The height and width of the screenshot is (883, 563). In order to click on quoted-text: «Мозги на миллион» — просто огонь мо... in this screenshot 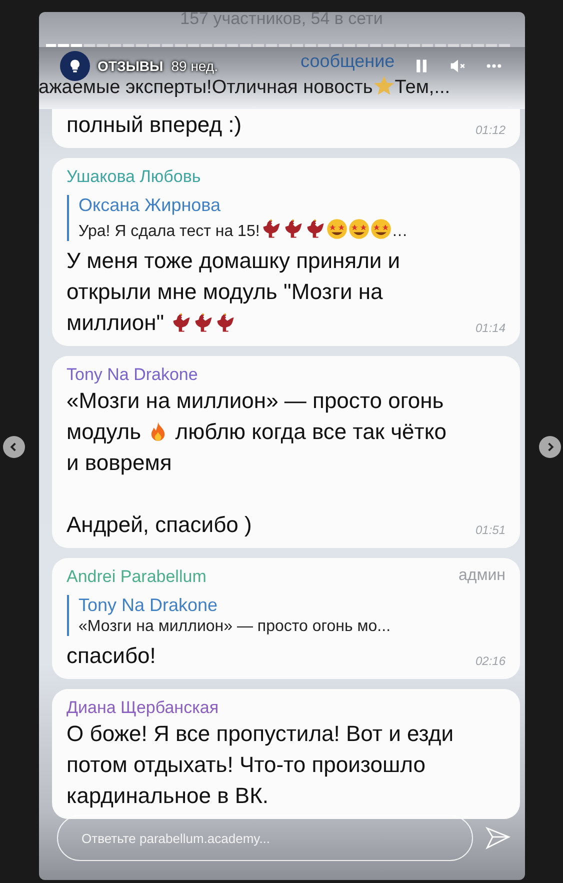, I will do `click(235, 627)`.